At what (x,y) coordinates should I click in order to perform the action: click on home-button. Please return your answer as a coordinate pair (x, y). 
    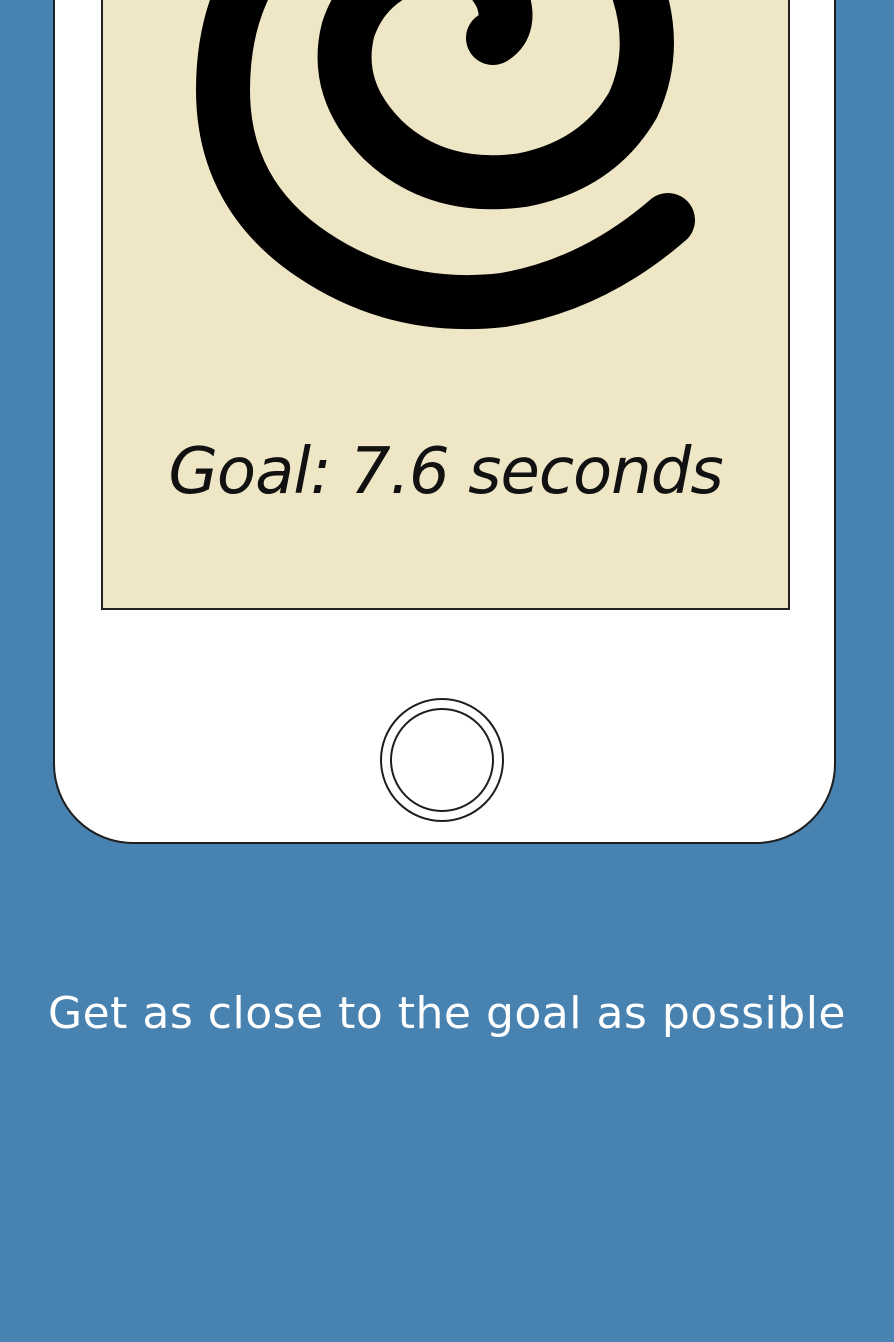
    Looking at the image, I should click on (442, 760).